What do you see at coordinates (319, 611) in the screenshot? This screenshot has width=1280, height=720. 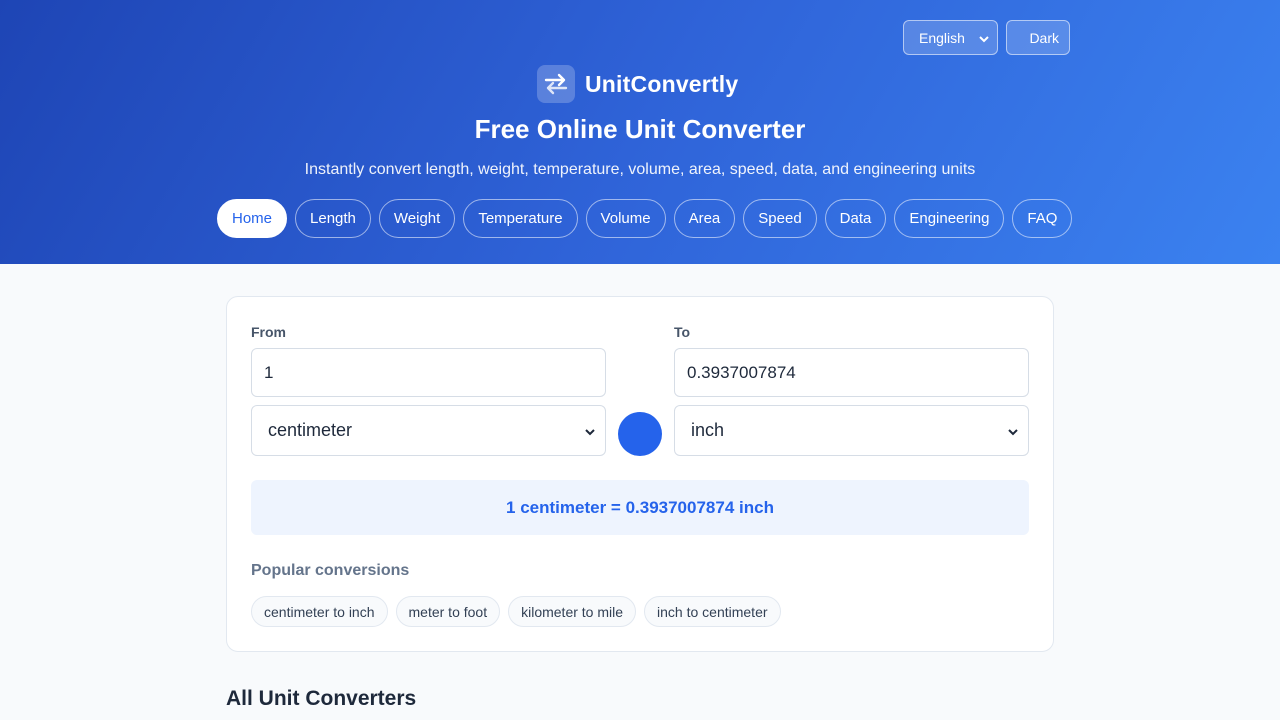 I see `popular-conversion-chip: centimeter to inch` at bounding box center [319, 611].